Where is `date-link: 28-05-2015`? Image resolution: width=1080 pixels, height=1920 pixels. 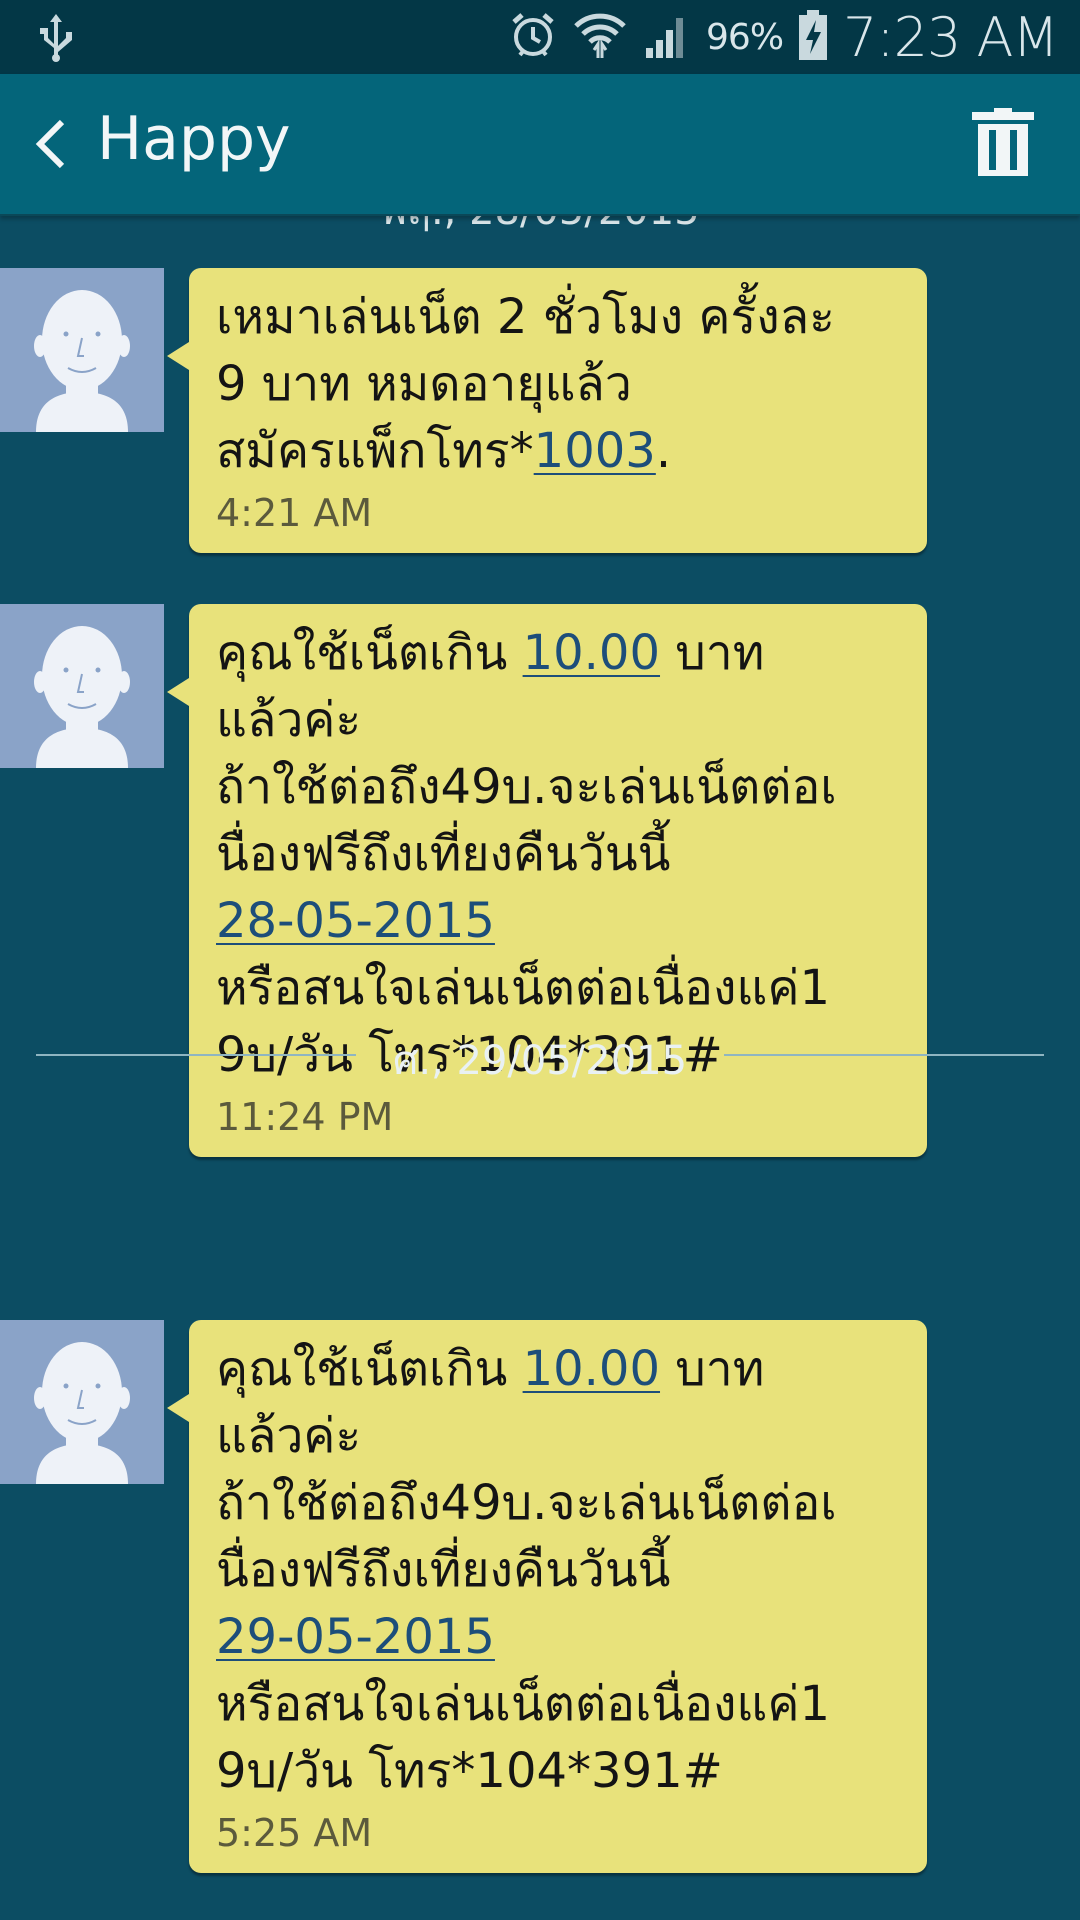
date-link: 28-05-2015 is located at coordinates (355, 921).